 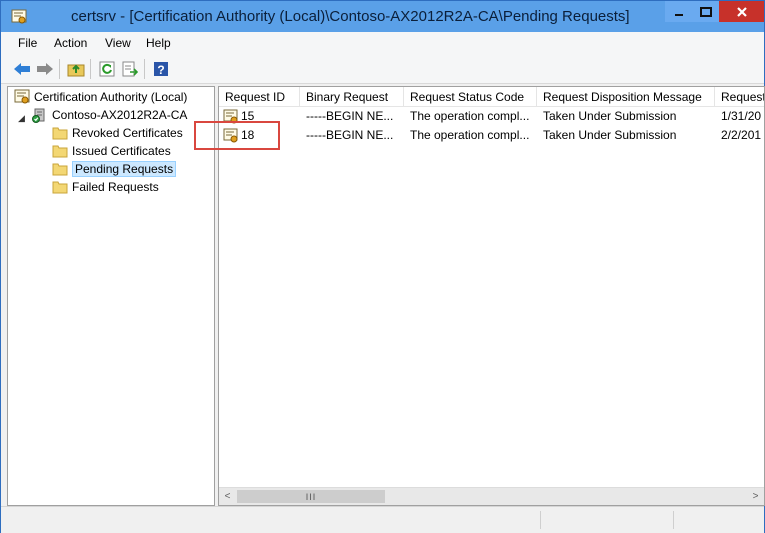 What do you see at coordinates (491, 496) in the screenshot?
I see `horizontal-scrollbar: < III >` at bounding box center [491, 496].